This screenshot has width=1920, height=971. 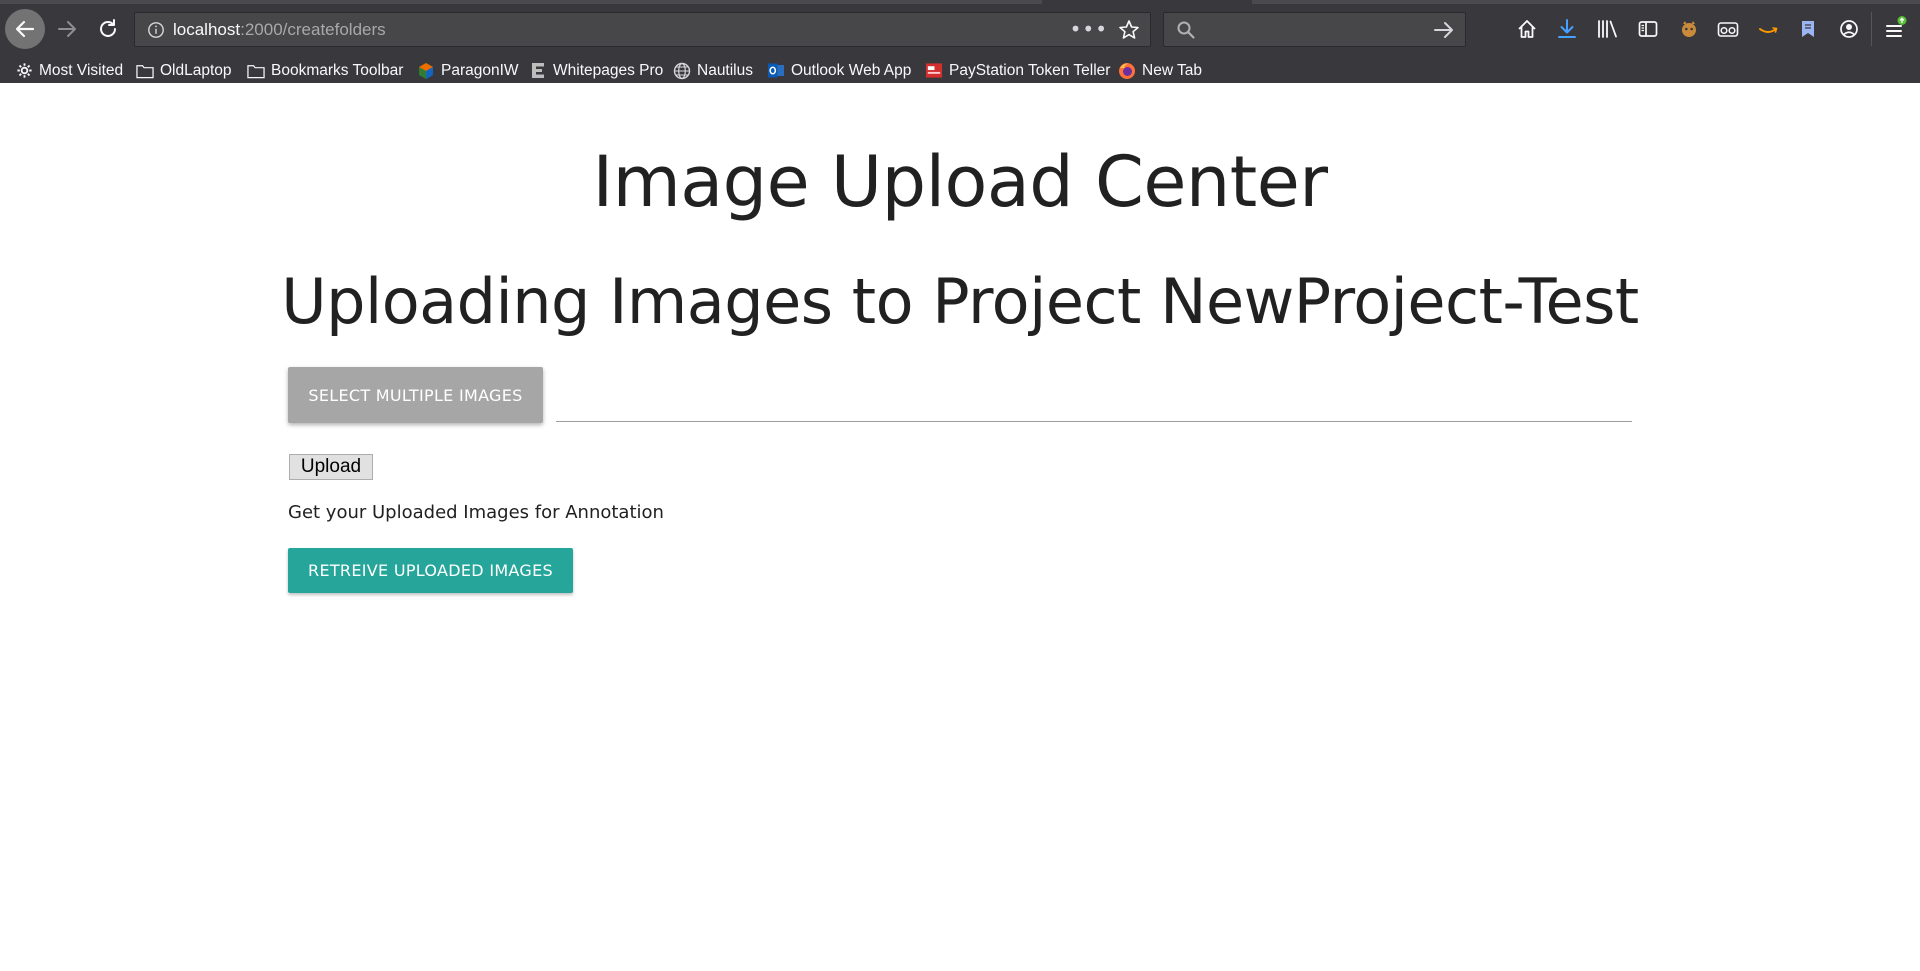 What do you see at coordinates (1129, 32) in the screenshot?
I see `star-icon` at bounding box center [1129, 32].